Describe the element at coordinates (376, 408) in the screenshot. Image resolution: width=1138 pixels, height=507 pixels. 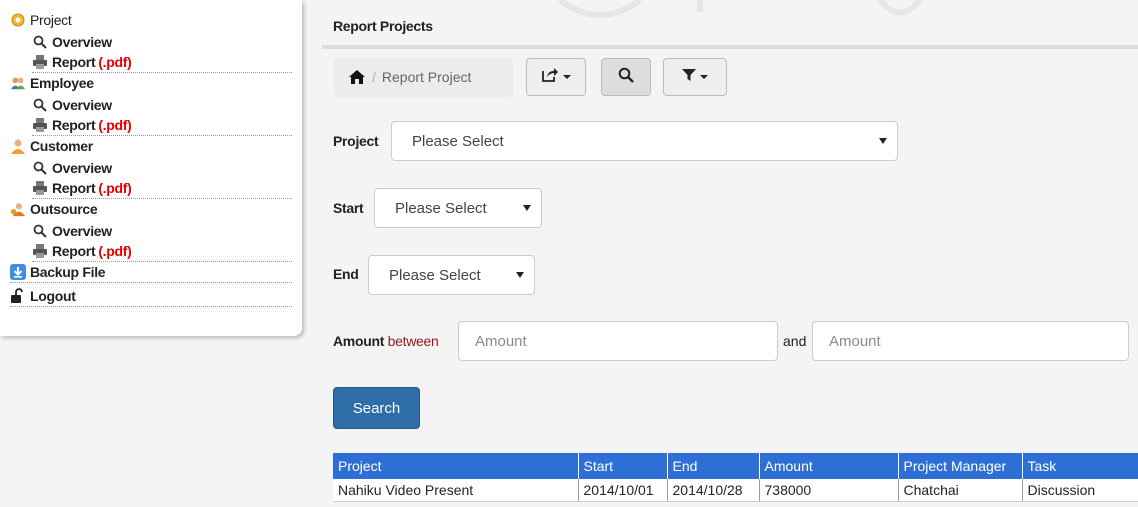
I see `search-button: Search` at that location.